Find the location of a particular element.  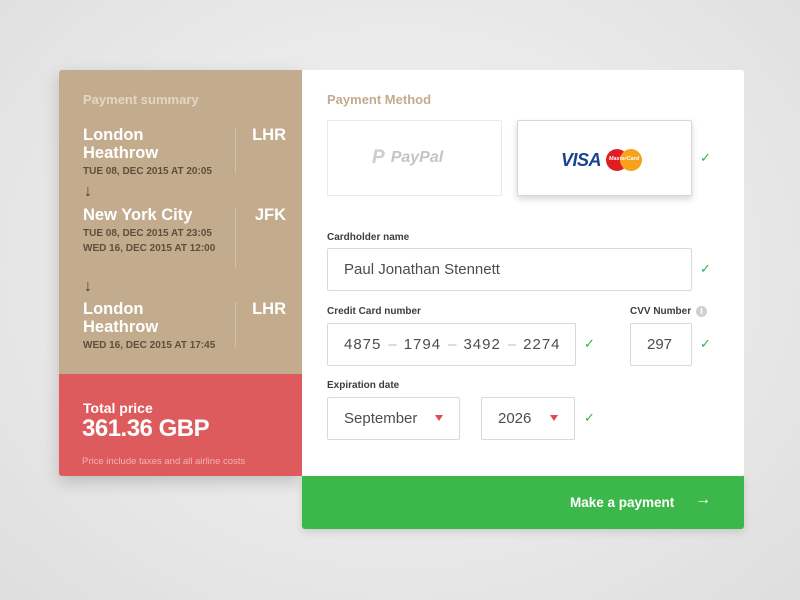

make-payment-button: Make a payment → is located at coordinates (523, 502).